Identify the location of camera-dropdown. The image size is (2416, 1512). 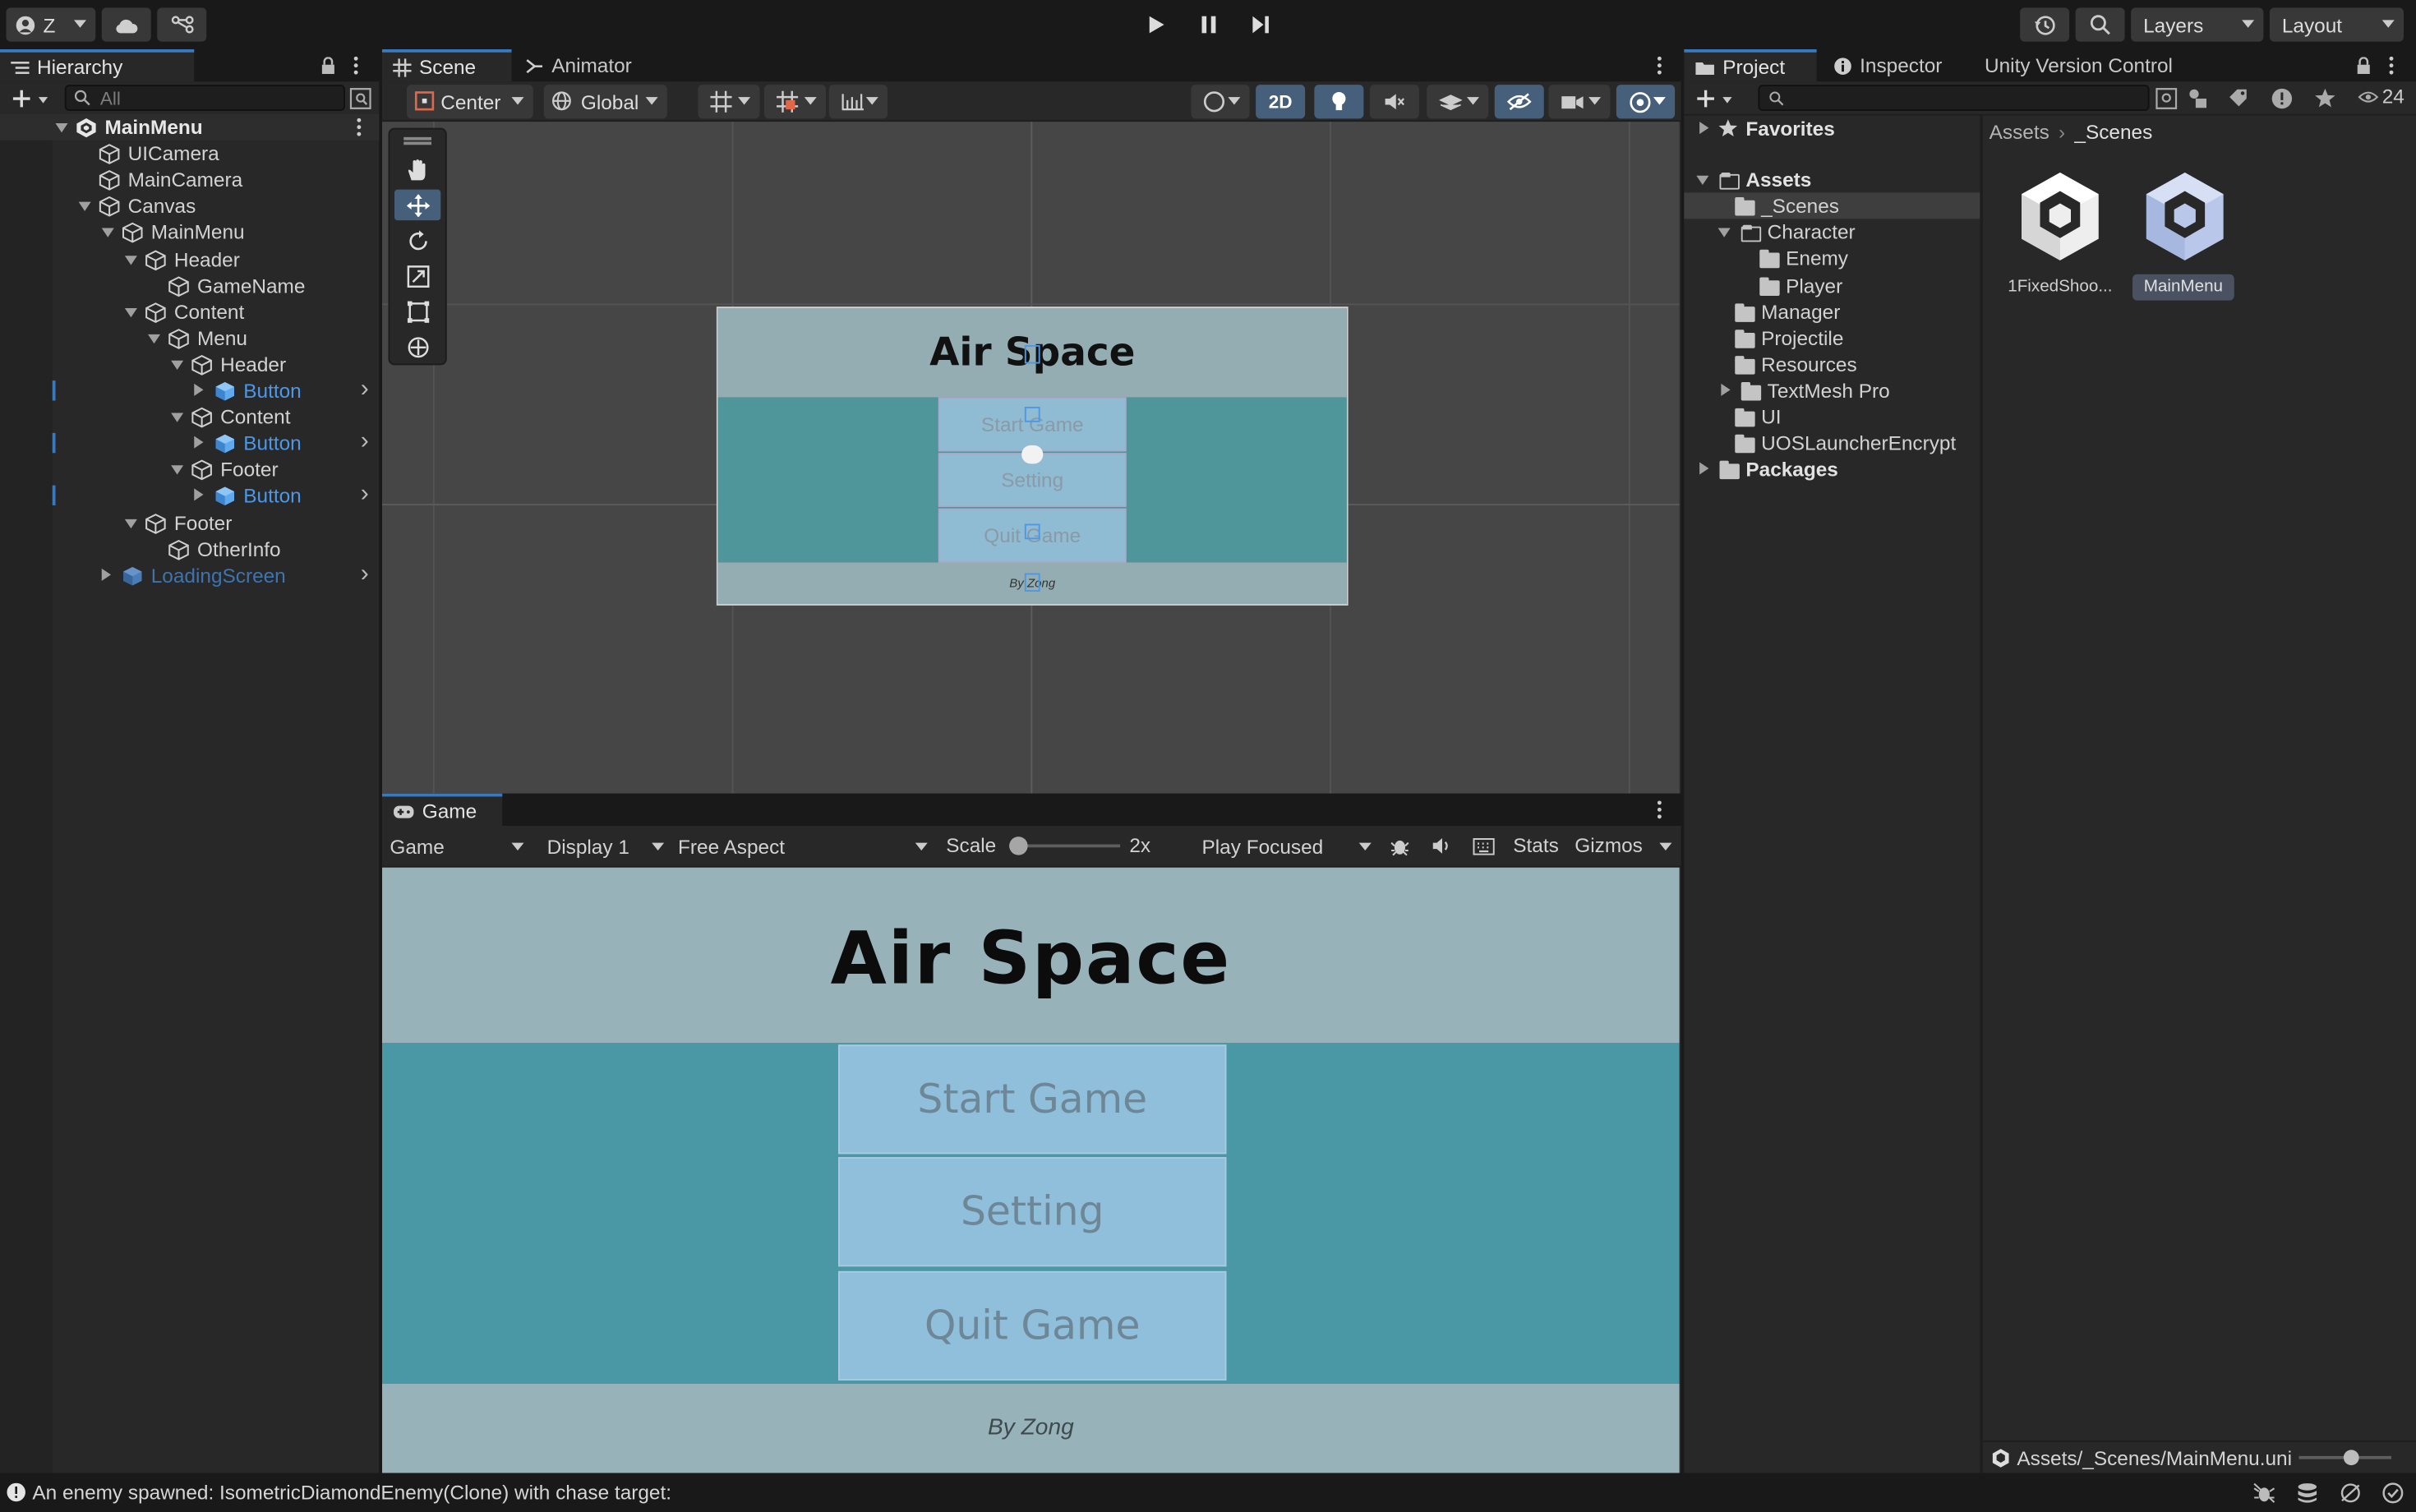
(1580, 102).